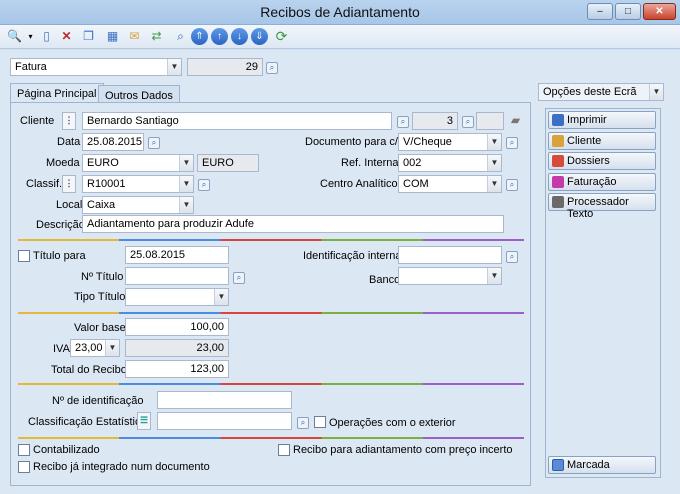 This screenshot has width=680, height=494. What do you see at coordinates (138, 184) in the screenshot?
I see `classif-select: R10001 ▼` at bounding box center [138, 184].